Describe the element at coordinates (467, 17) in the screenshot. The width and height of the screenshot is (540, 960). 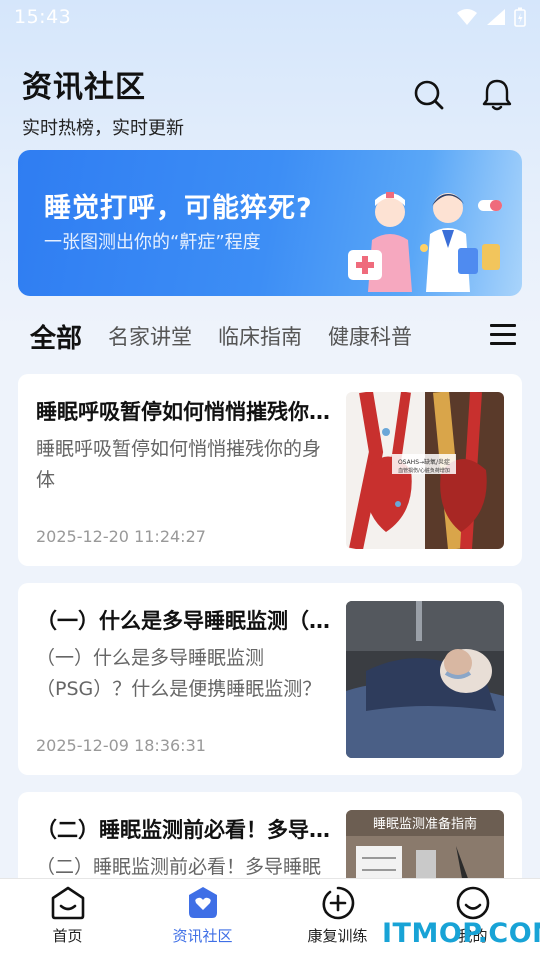
I see `wifi-icon` at that location.